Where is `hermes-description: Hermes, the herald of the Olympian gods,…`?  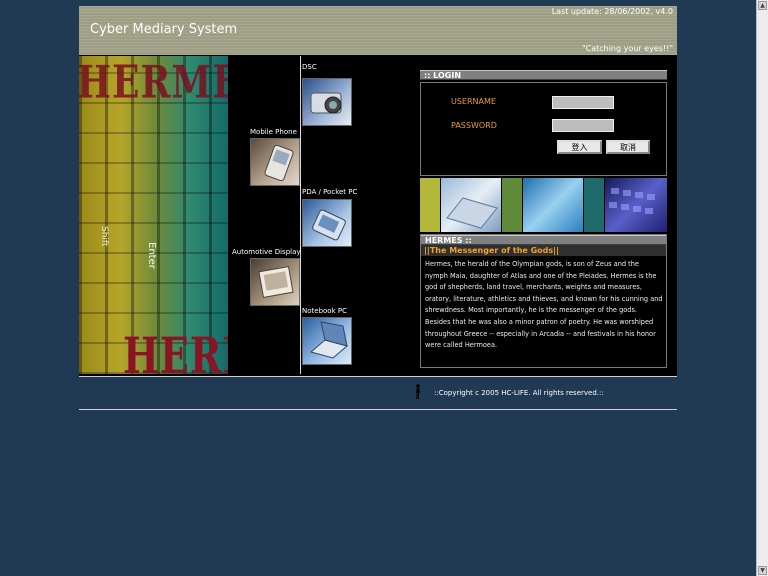
hermes-description: Hermes, the herald of the Olympian gods,… is located at coordinates (544, 305).